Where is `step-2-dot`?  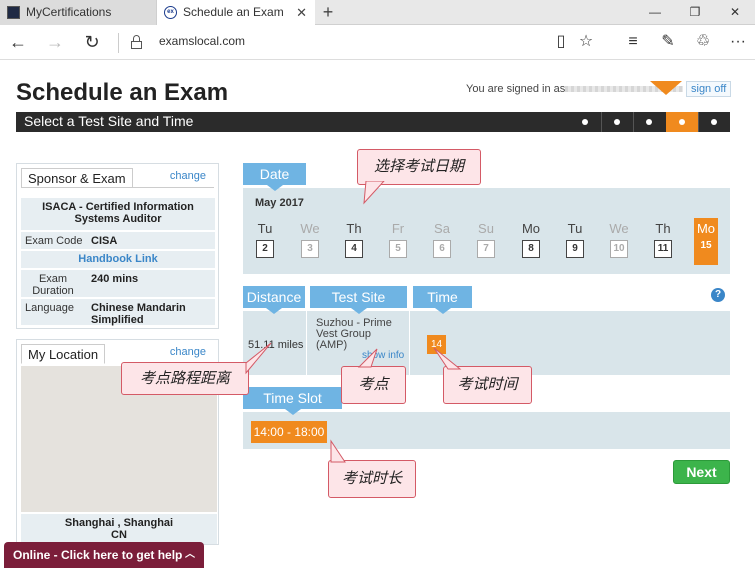
step-2-dot is located at coordinates (617, 122).